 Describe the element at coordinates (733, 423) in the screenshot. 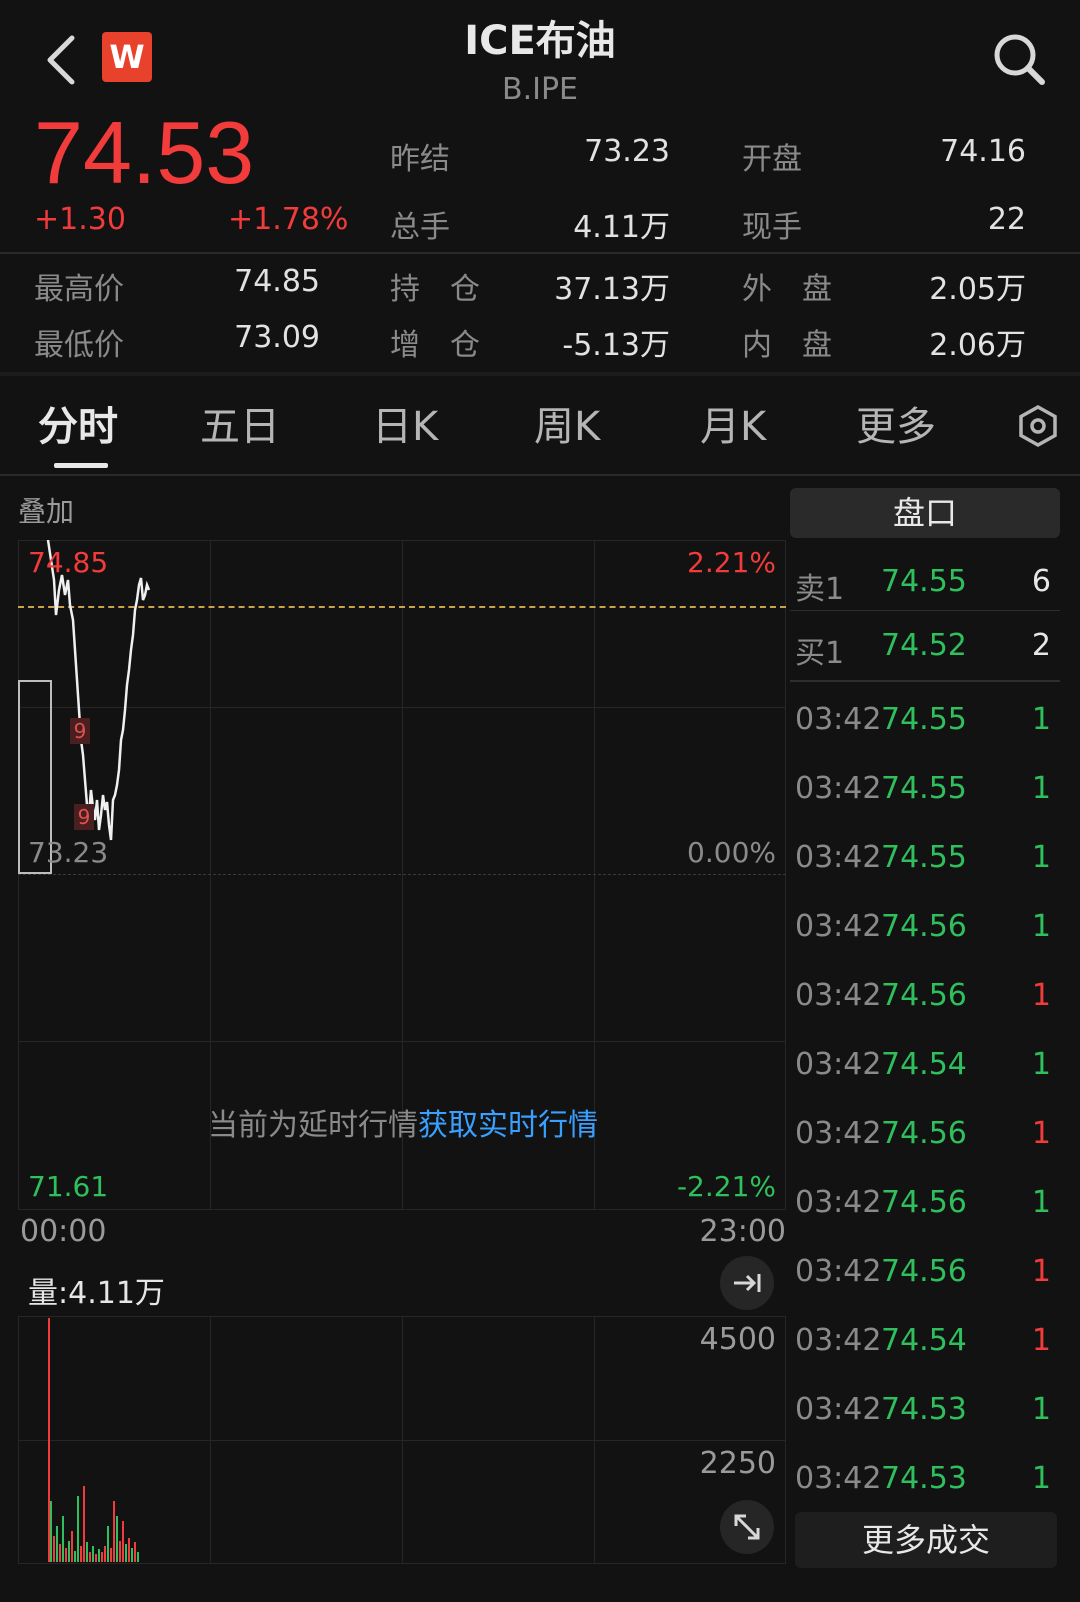

I see `tab-monthly-k: 月K` at that location.